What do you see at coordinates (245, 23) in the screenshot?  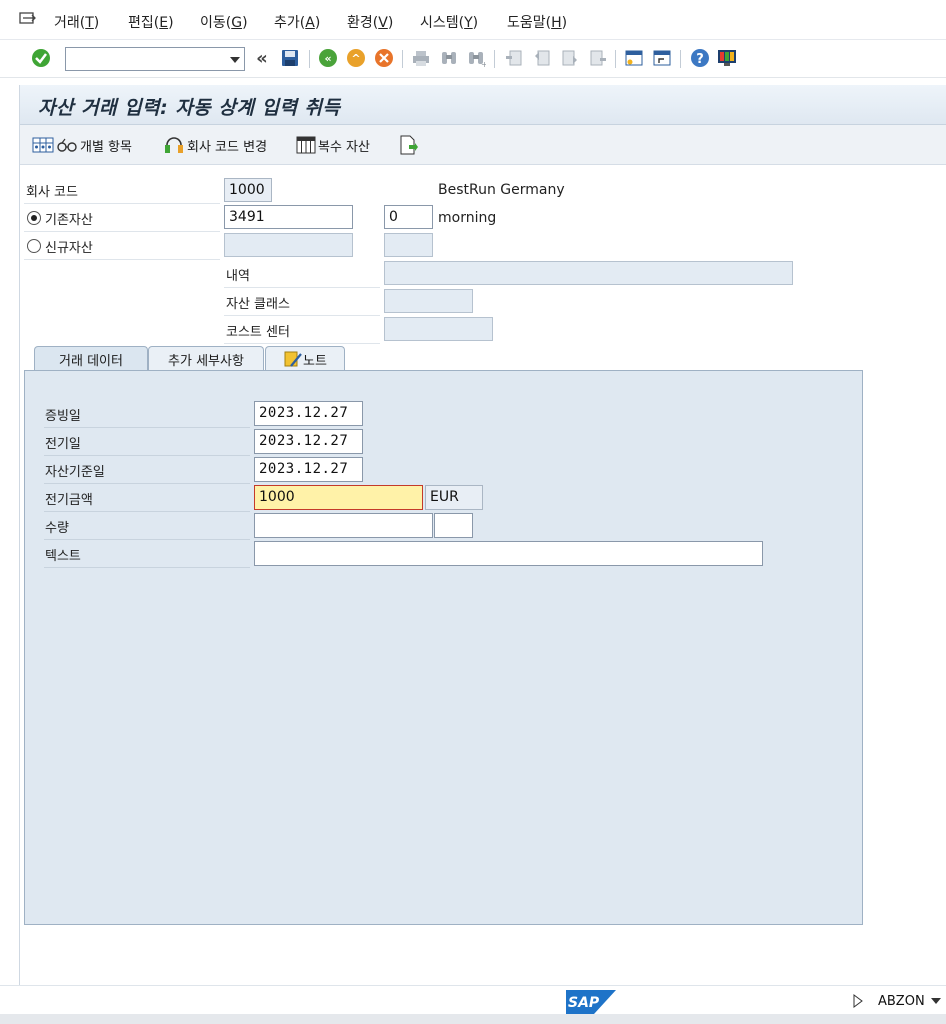 I see `menu-goto-suffix: )` at bounding box center [245, 23].